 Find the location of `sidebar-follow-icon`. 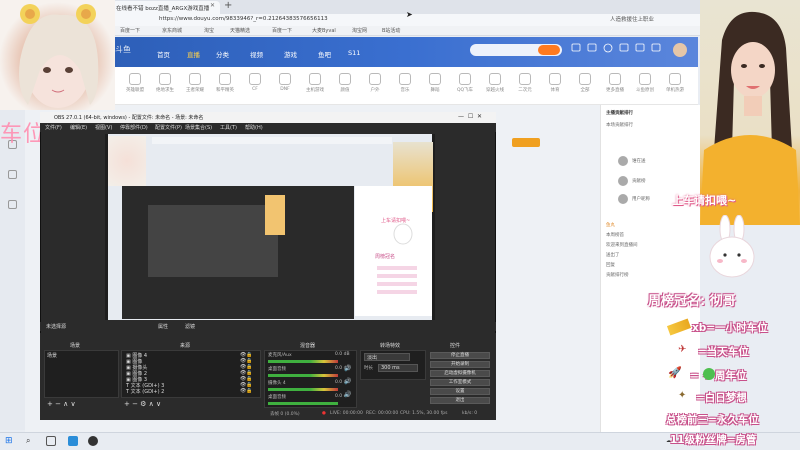

sidebar-follow-icon is located at coordinates (12, 175).